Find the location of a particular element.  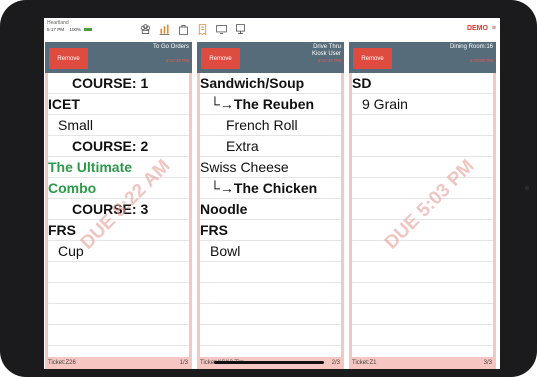

order-timestamp: 5:22:35 PM is located at coordinates (177, 60).